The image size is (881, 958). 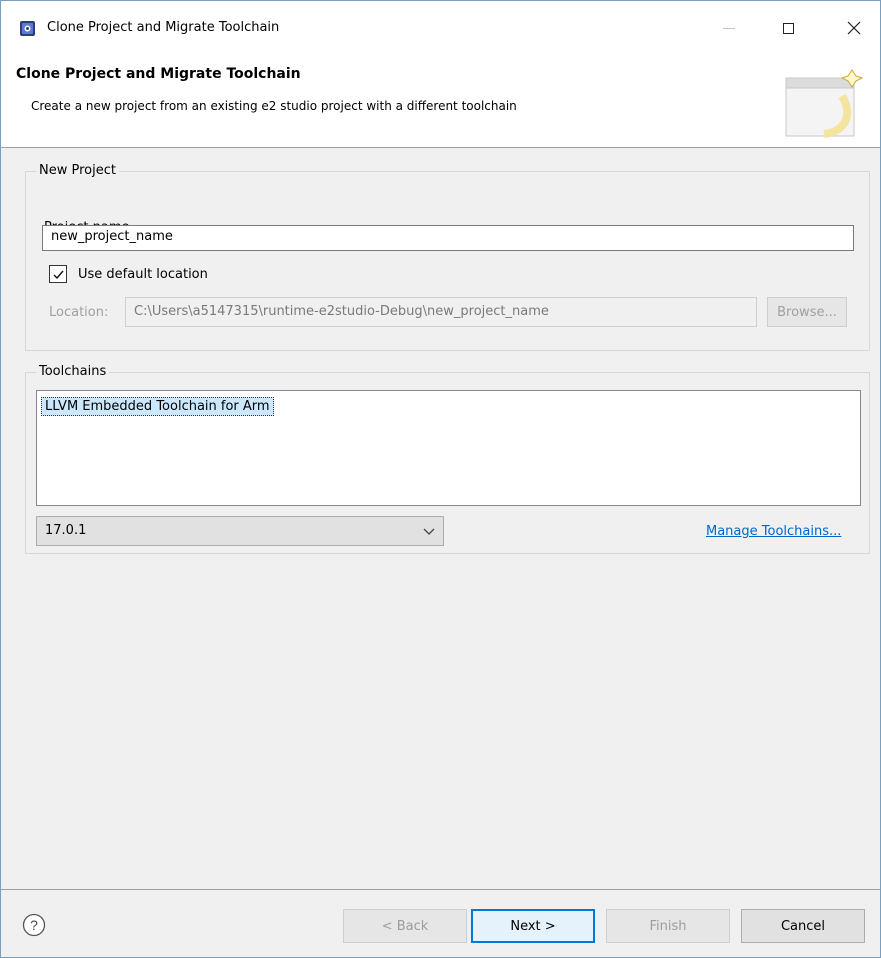 I want to click on minimize-button, so click(x=729, y=28).